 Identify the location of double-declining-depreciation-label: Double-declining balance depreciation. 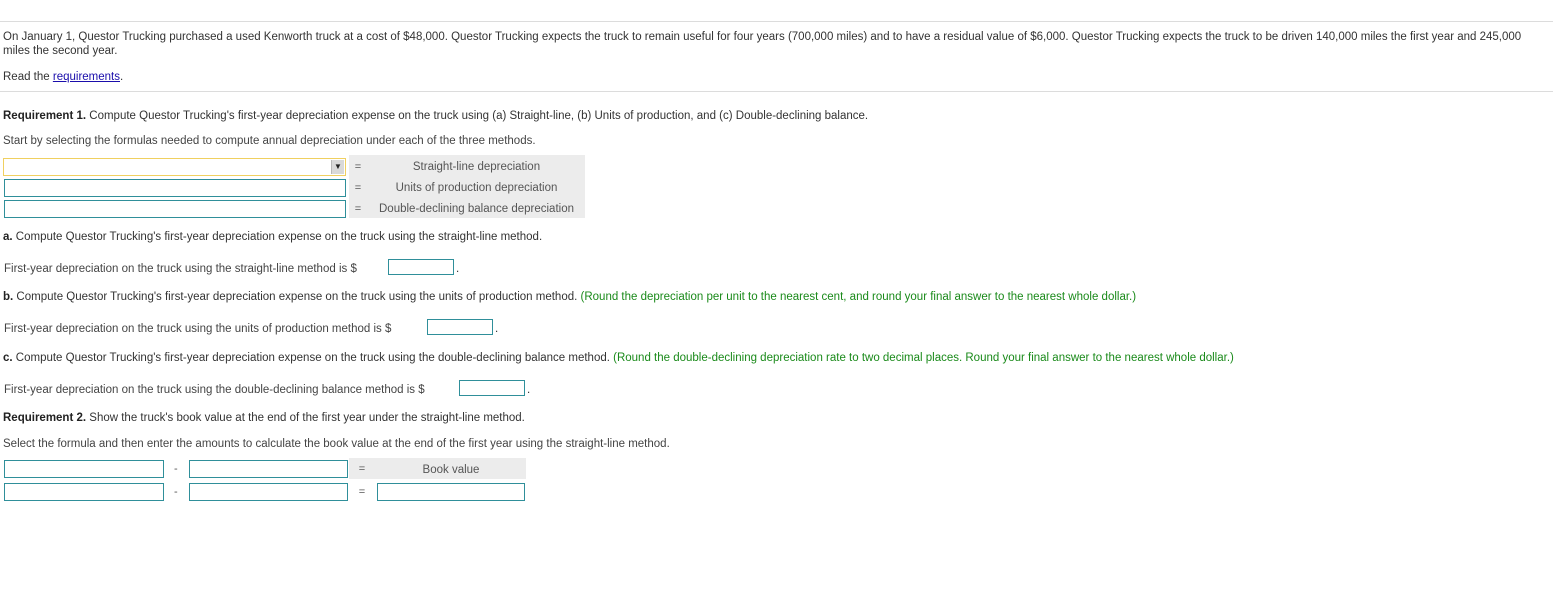
(476, 209).